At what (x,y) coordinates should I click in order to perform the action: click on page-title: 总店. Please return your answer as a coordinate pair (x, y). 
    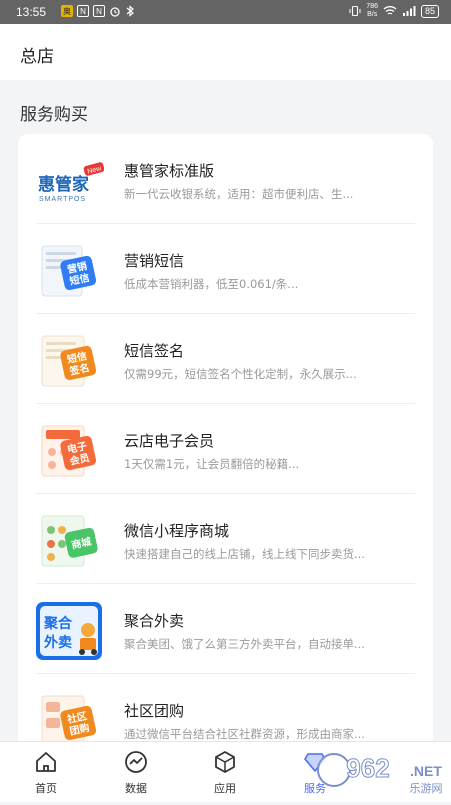
    Looking at the image, I should click on (37, 54).